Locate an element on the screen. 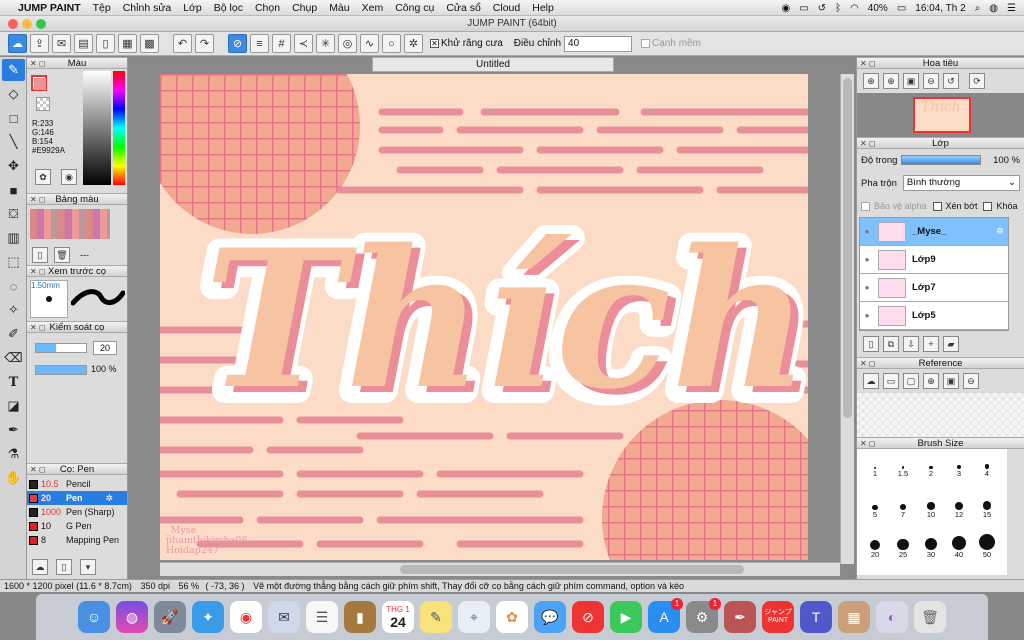 The height and width of the screenshot is (640, 1024). brush-opacity-slider is located at coordinates (61, 370).